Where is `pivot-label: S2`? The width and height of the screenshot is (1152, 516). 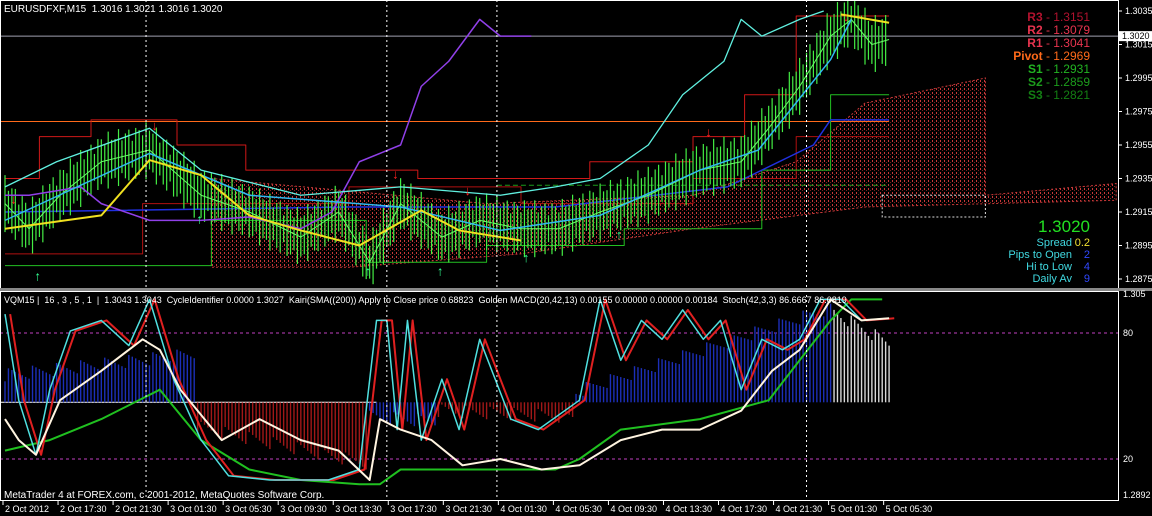
pivot-label: S2 is located at coordinates (1035, 82).